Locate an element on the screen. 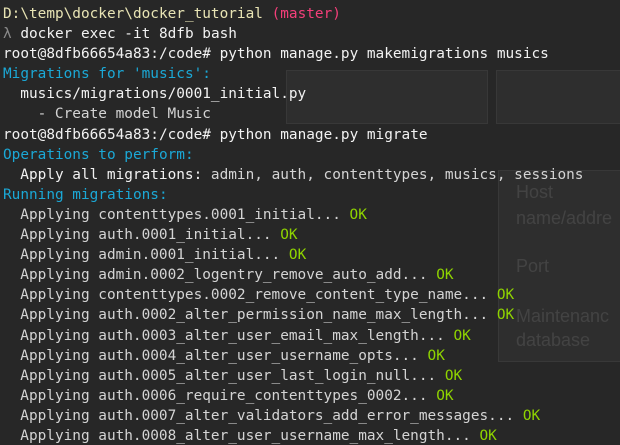 The width and height of the screenshot is (620, 445). command-text: python manage.py makemigrations musics is located at coordinates (384, 54).